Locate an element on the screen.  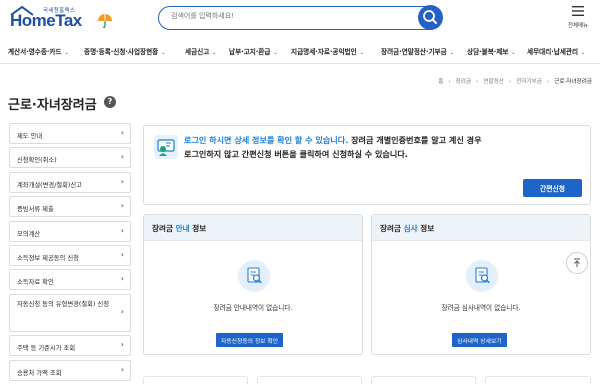
sidebar-item-0: 제도 안내 › is located at coordinates (70, 133).